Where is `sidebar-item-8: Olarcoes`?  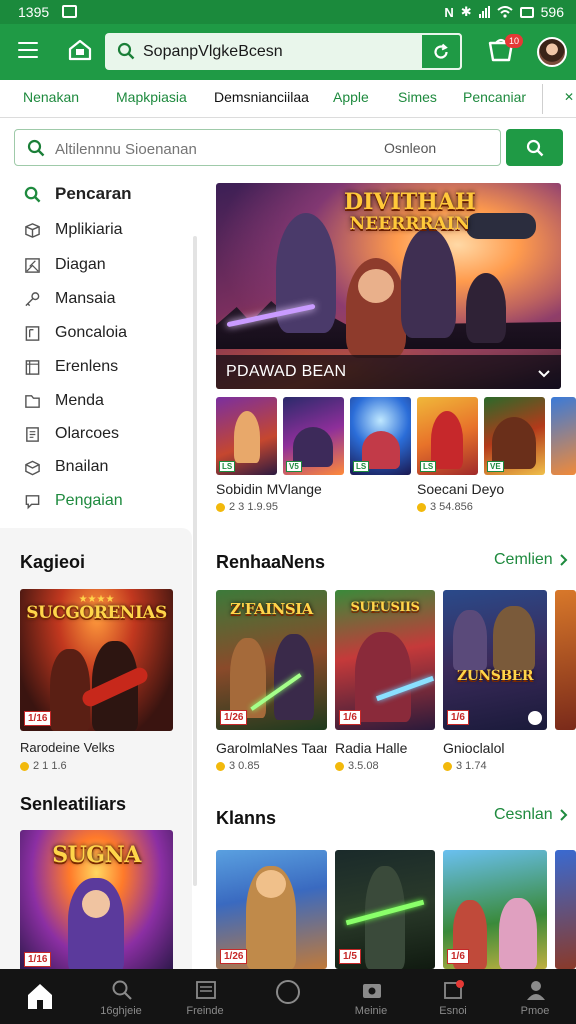 sidebar-item-8: Olarcoes is located at coordinates (71, 434).